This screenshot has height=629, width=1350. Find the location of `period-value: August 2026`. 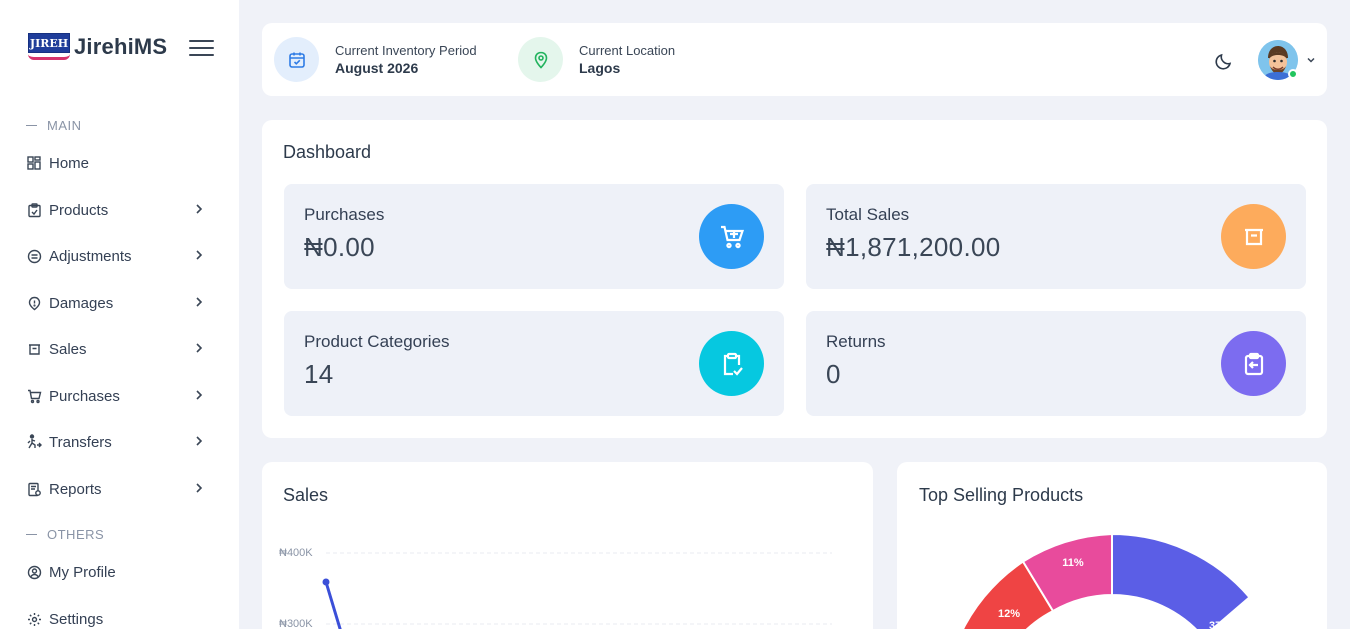

period-value: August 2026 is located at coordinates (377, 68).